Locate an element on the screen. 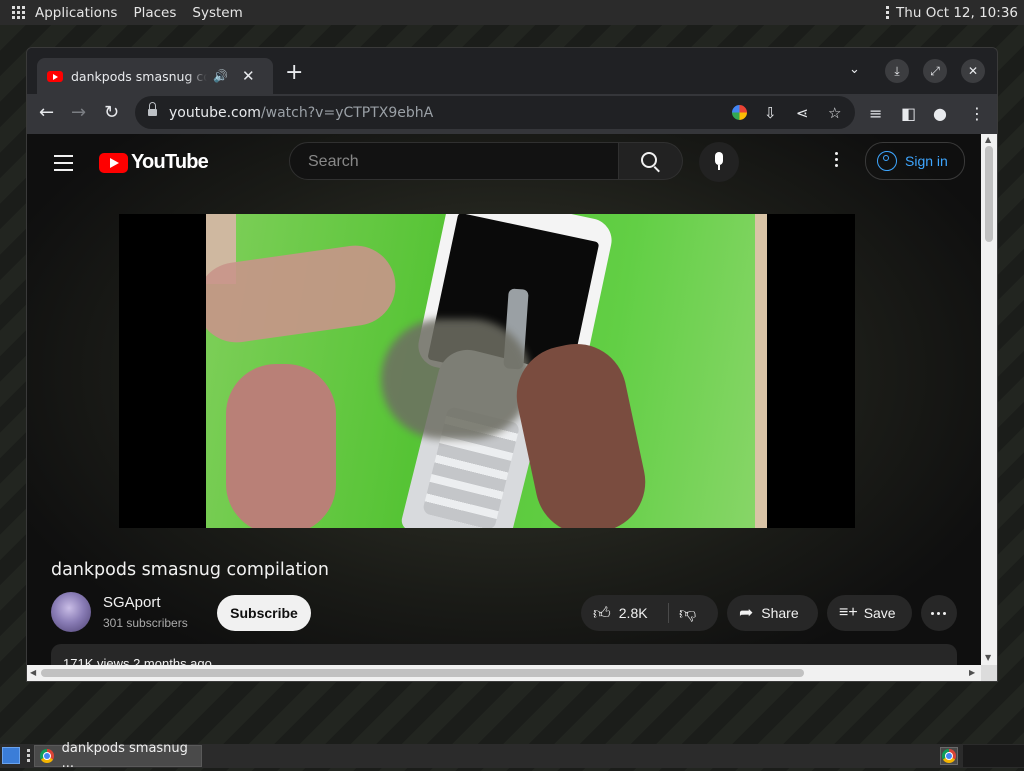 This screenshot has width=1024, height=771. new-tab-button: + is located at coordinates (294, 73).